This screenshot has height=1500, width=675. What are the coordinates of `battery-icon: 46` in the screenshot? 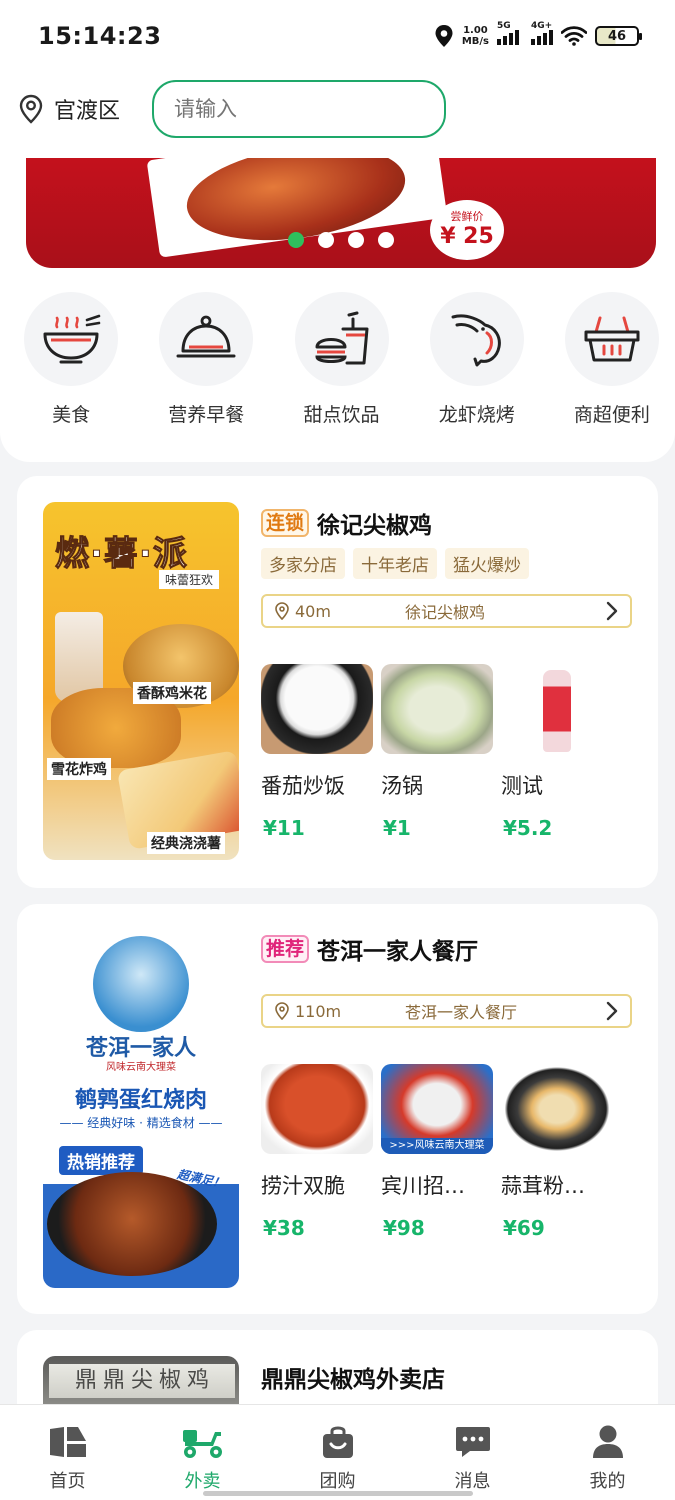 It's located at (618, 36).